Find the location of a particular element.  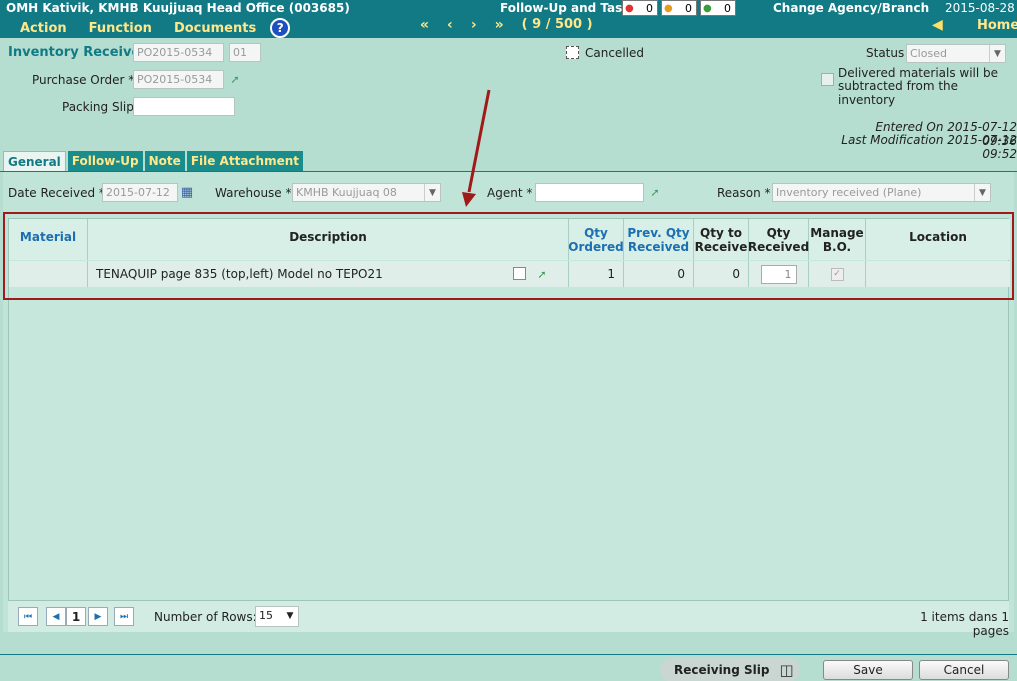

prev-record-button: ‹ is located at coordinates (450, 25).